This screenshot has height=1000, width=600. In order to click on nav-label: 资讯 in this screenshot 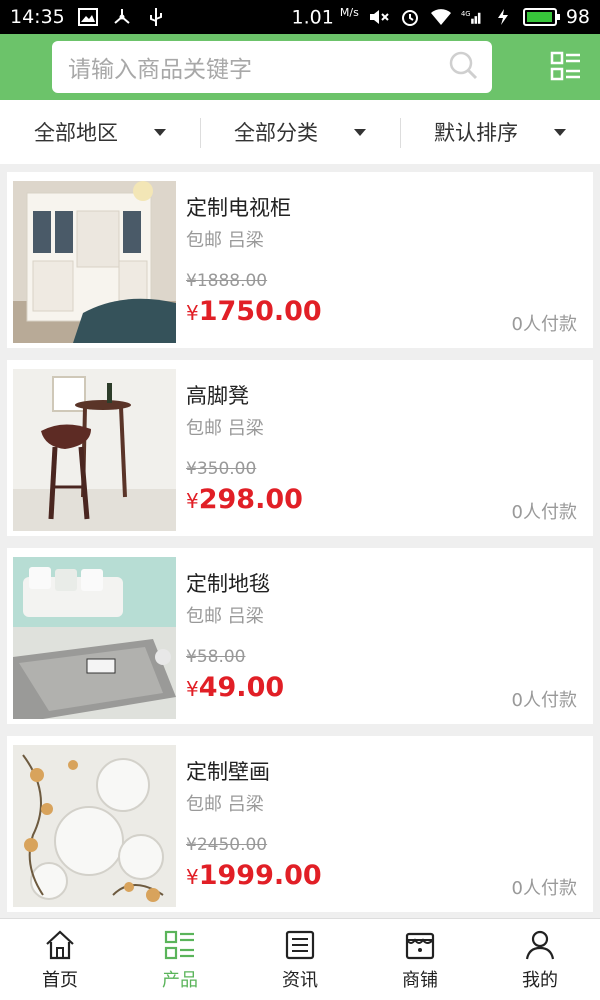, I will do `click(300, 980)`.